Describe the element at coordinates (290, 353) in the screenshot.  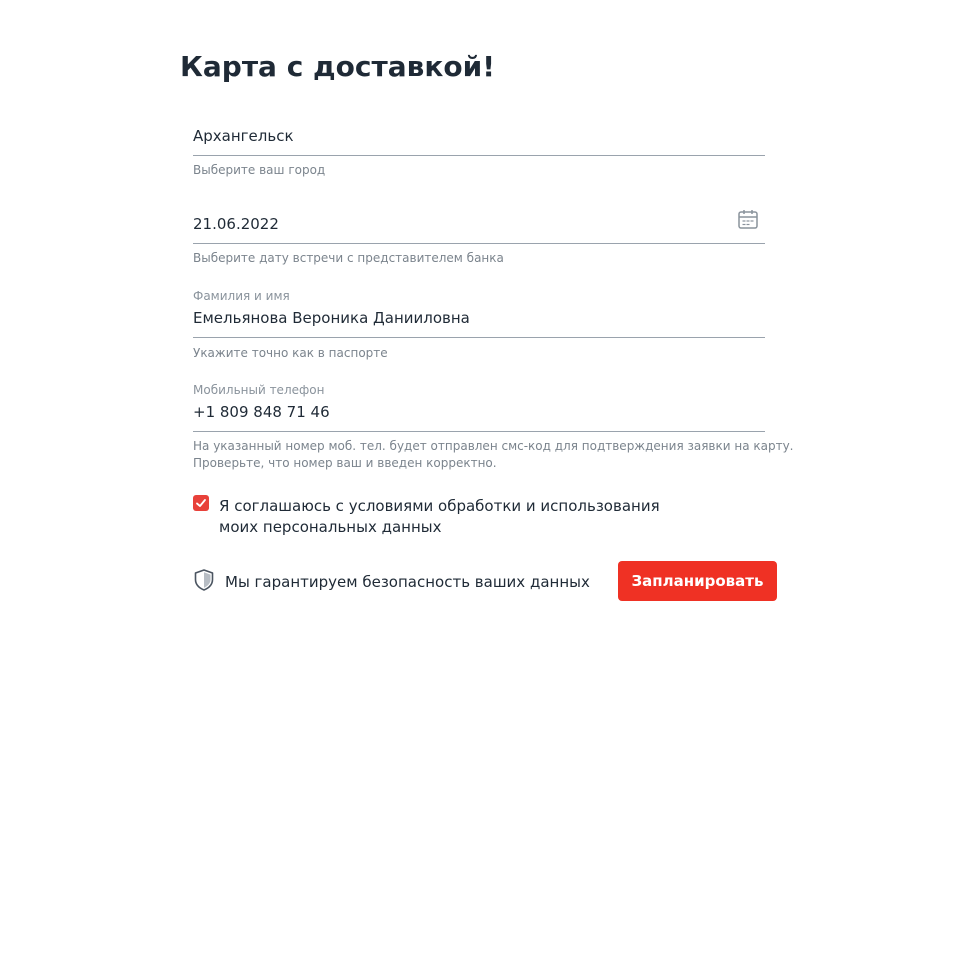
I see `name-hint: Укажите точно как в паспорте` at that location.